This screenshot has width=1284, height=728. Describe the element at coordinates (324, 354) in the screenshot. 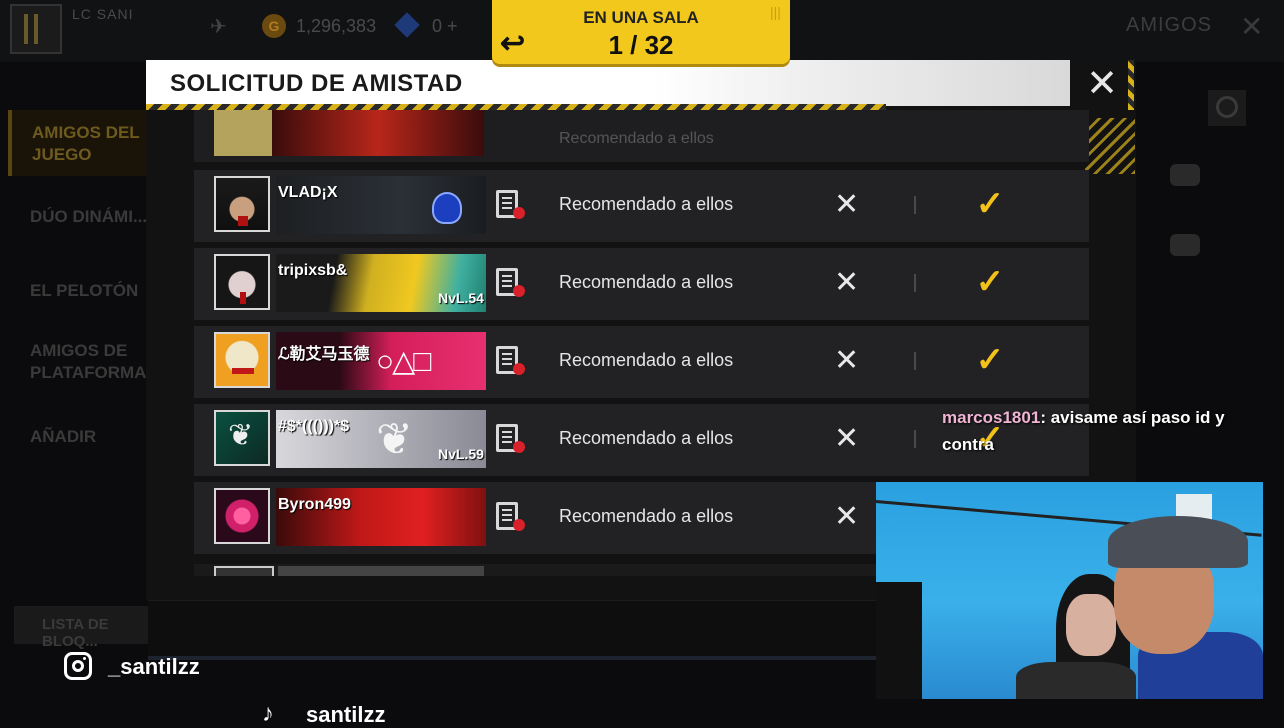

I see `player-name: ℒ勒艾马玉德` at that location.